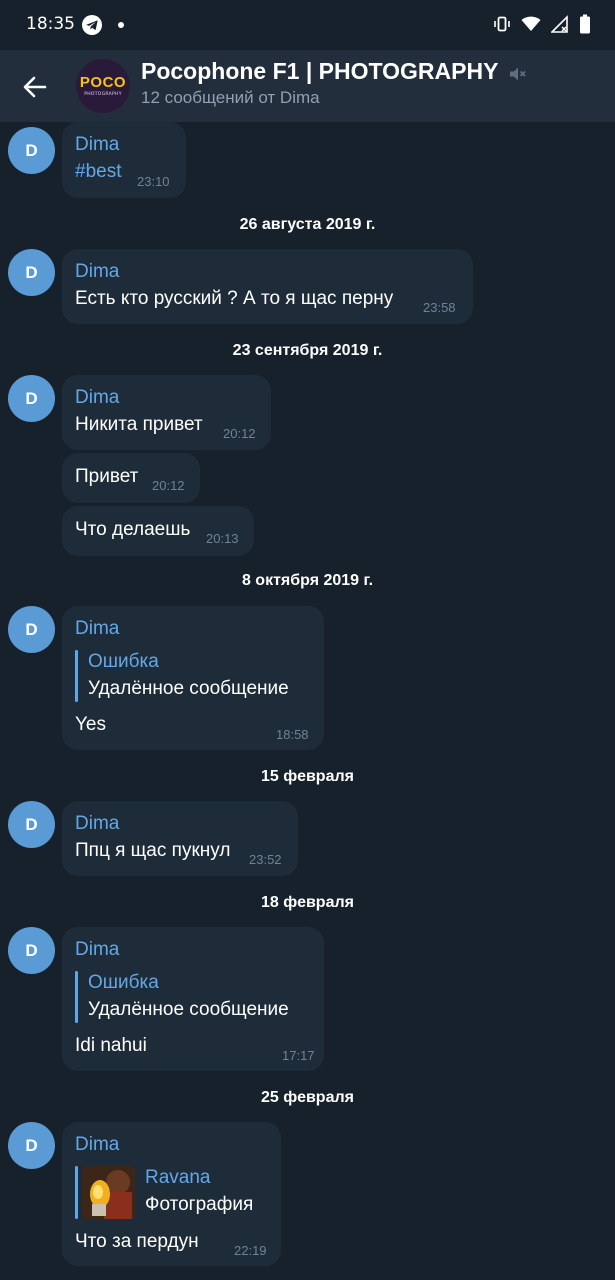 The width and height of the screenshot is (615, 1280). What do you see at coordinates (307, 1097) in the screenshot?
I see `date-separator: 25 февраля` at bounding box center [307, 1097].